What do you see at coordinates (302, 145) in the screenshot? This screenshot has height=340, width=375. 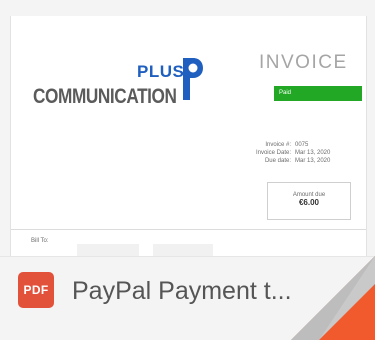 I see `meta-value: 0075` at bounding box center [302, 145].